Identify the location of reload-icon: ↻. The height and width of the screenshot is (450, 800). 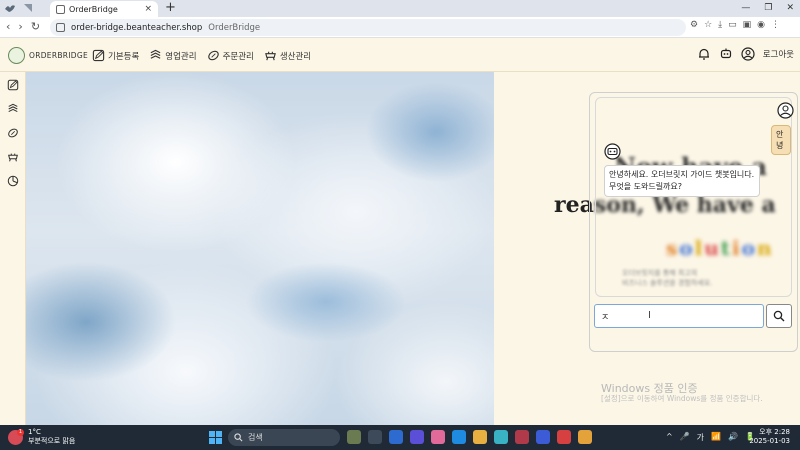
(35, 26).